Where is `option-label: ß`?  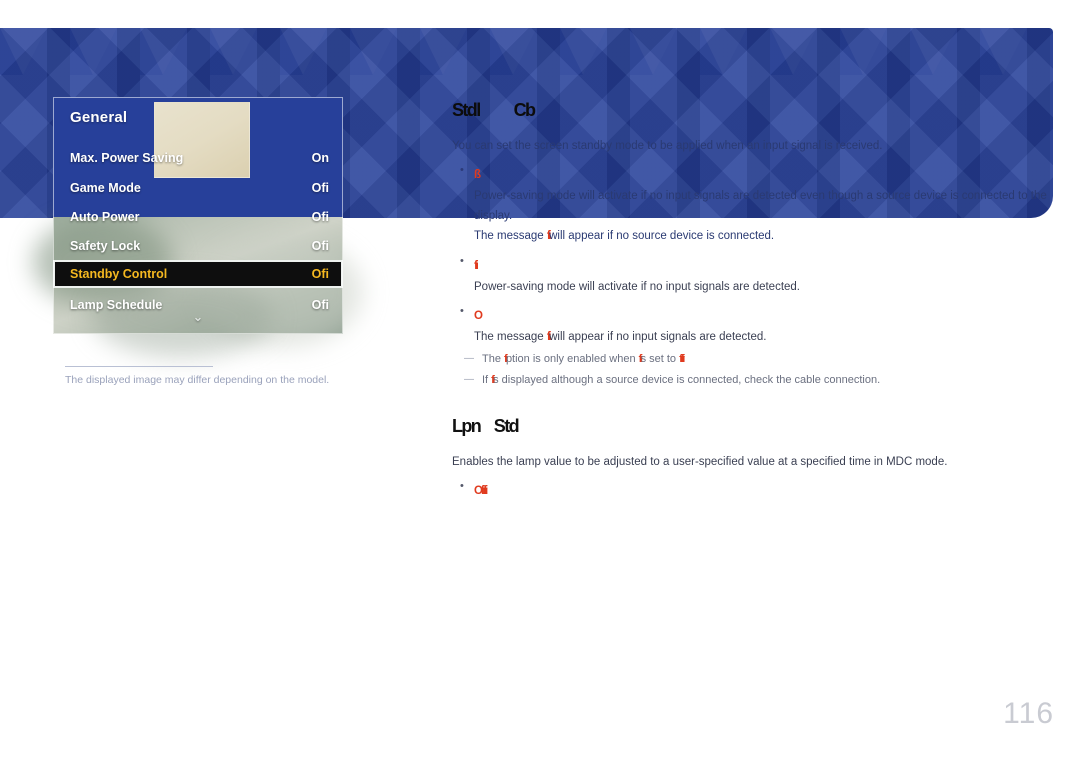 option-label: ß is located at coordinates (477, 175).